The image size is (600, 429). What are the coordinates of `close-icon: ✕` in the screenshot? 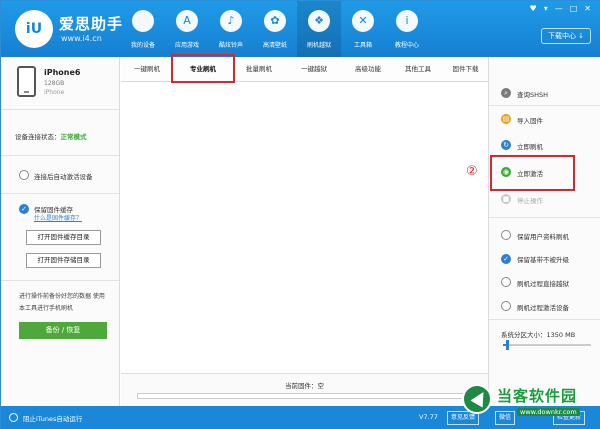 It's located at (587, 8).